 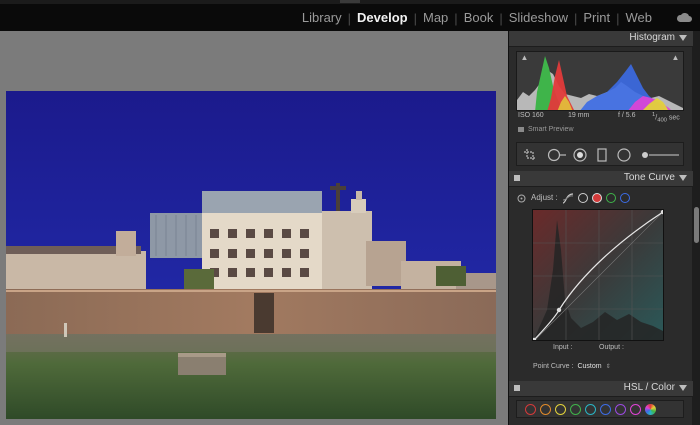 What do you see at coordinates (524, 58) in the screenshot?
I see `shadow-clipping-icon: ▲` at bounding box center [524, 58].